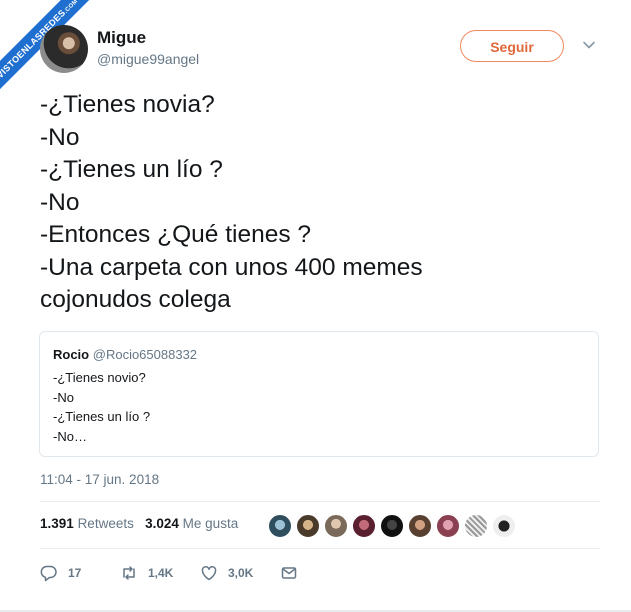 The image size is (631, 612). I want to click on tweet-line: -Una carpeta con unos 400 memes, so click(231, 267).